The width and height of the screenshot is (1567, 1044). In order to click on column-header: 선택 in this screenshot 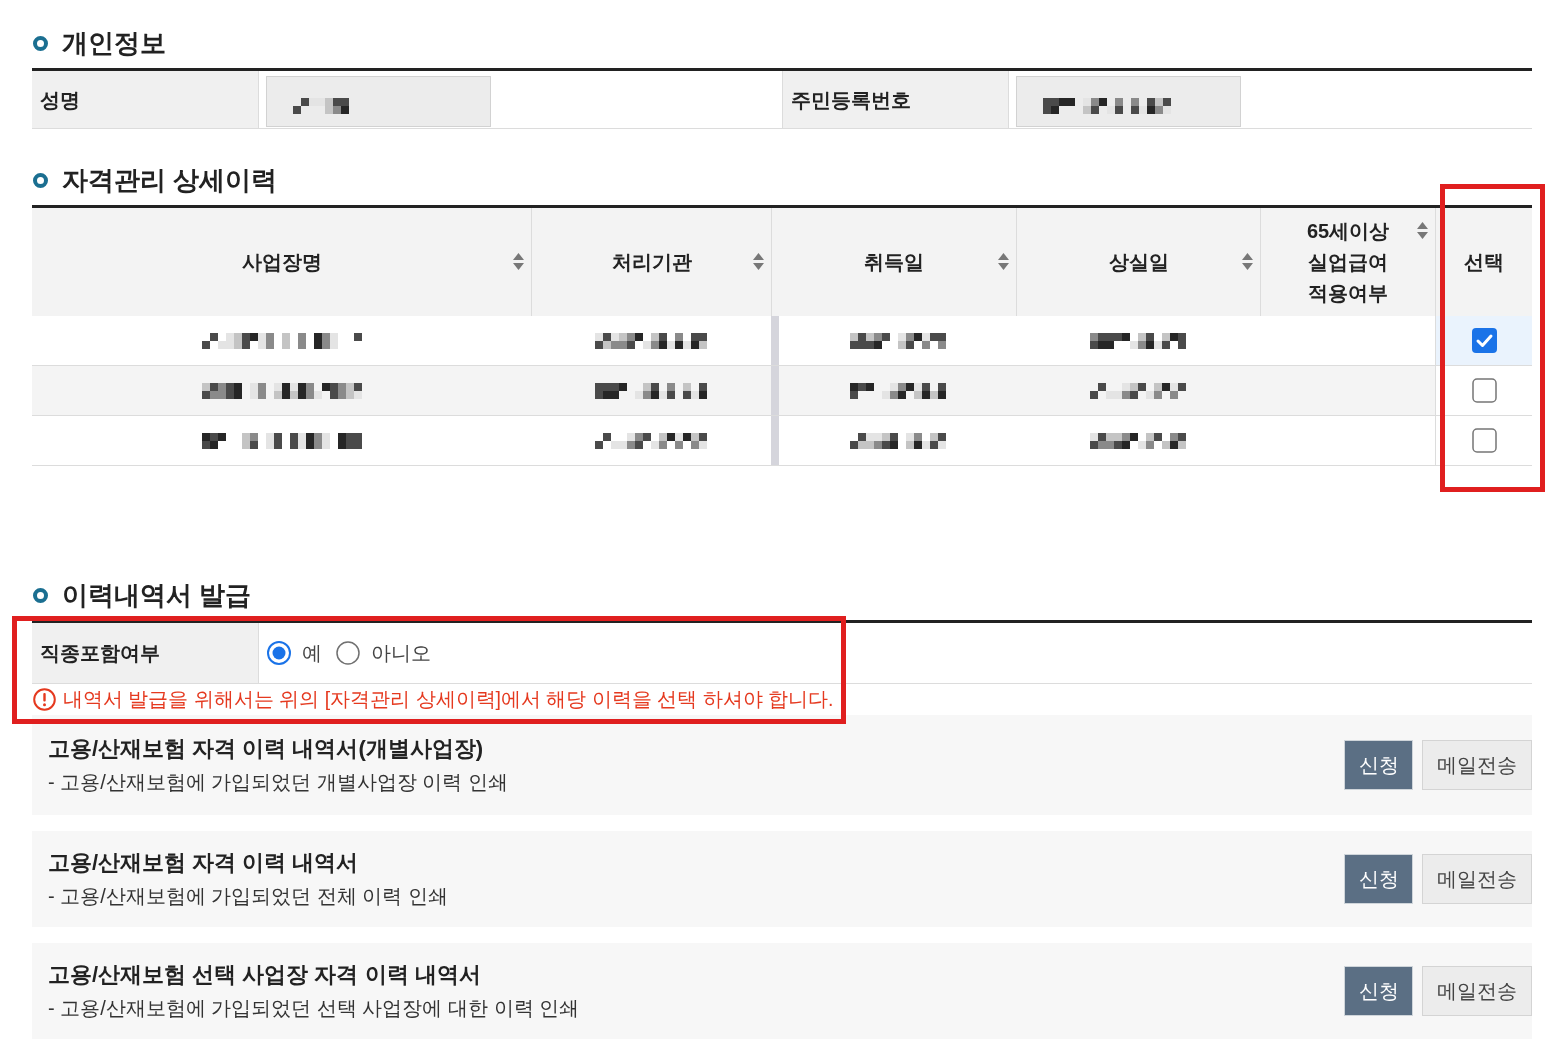, I will do `click(1483, 262)`.